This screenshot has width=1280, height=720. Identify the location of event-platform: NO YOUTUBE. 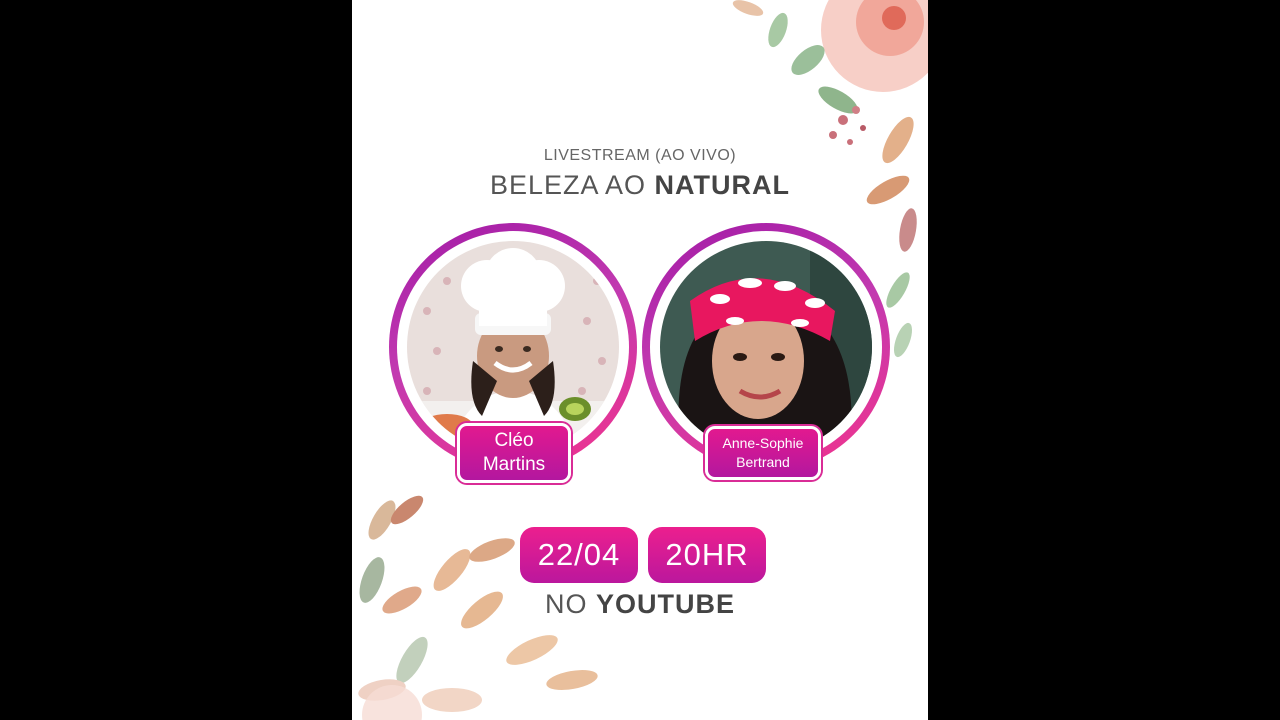
(640, 604).